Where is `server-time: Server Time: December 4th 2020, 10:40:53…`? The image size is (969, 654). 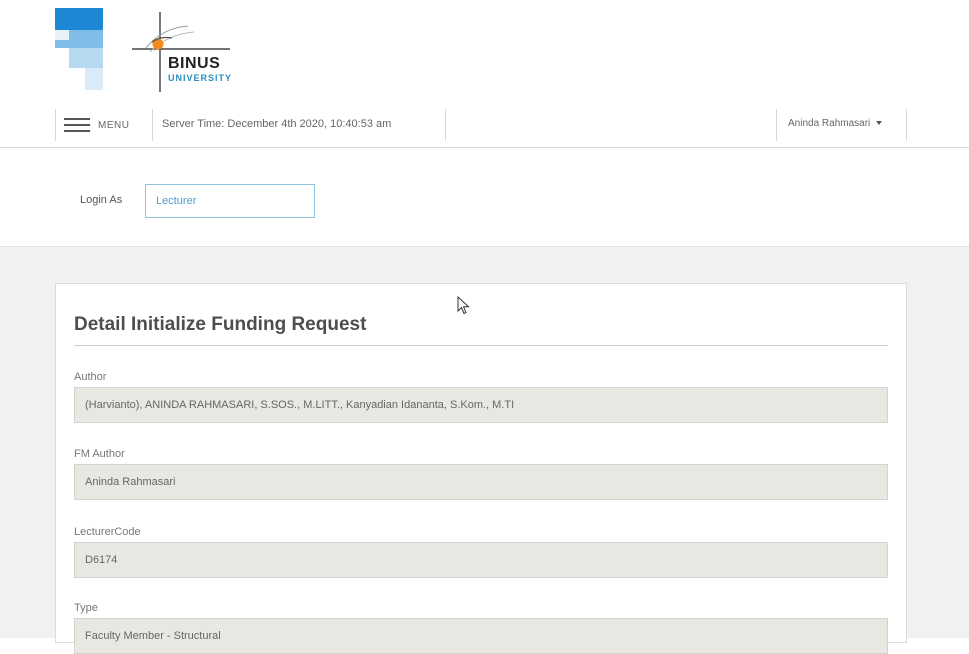
server-time: Server Time: December 4th 2020, 10:40:53… is located at coordinates (277, 124).